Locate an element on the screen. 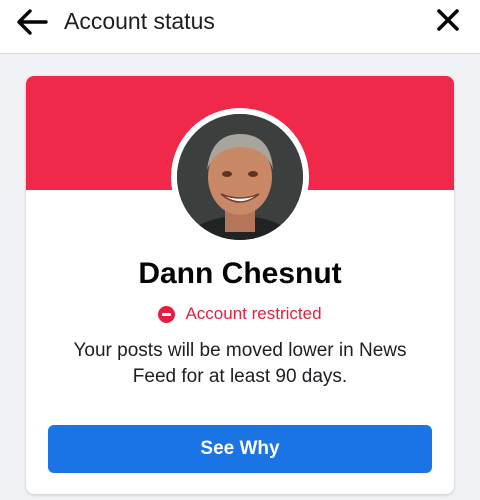  close-button is located at coordinates (448, 20).